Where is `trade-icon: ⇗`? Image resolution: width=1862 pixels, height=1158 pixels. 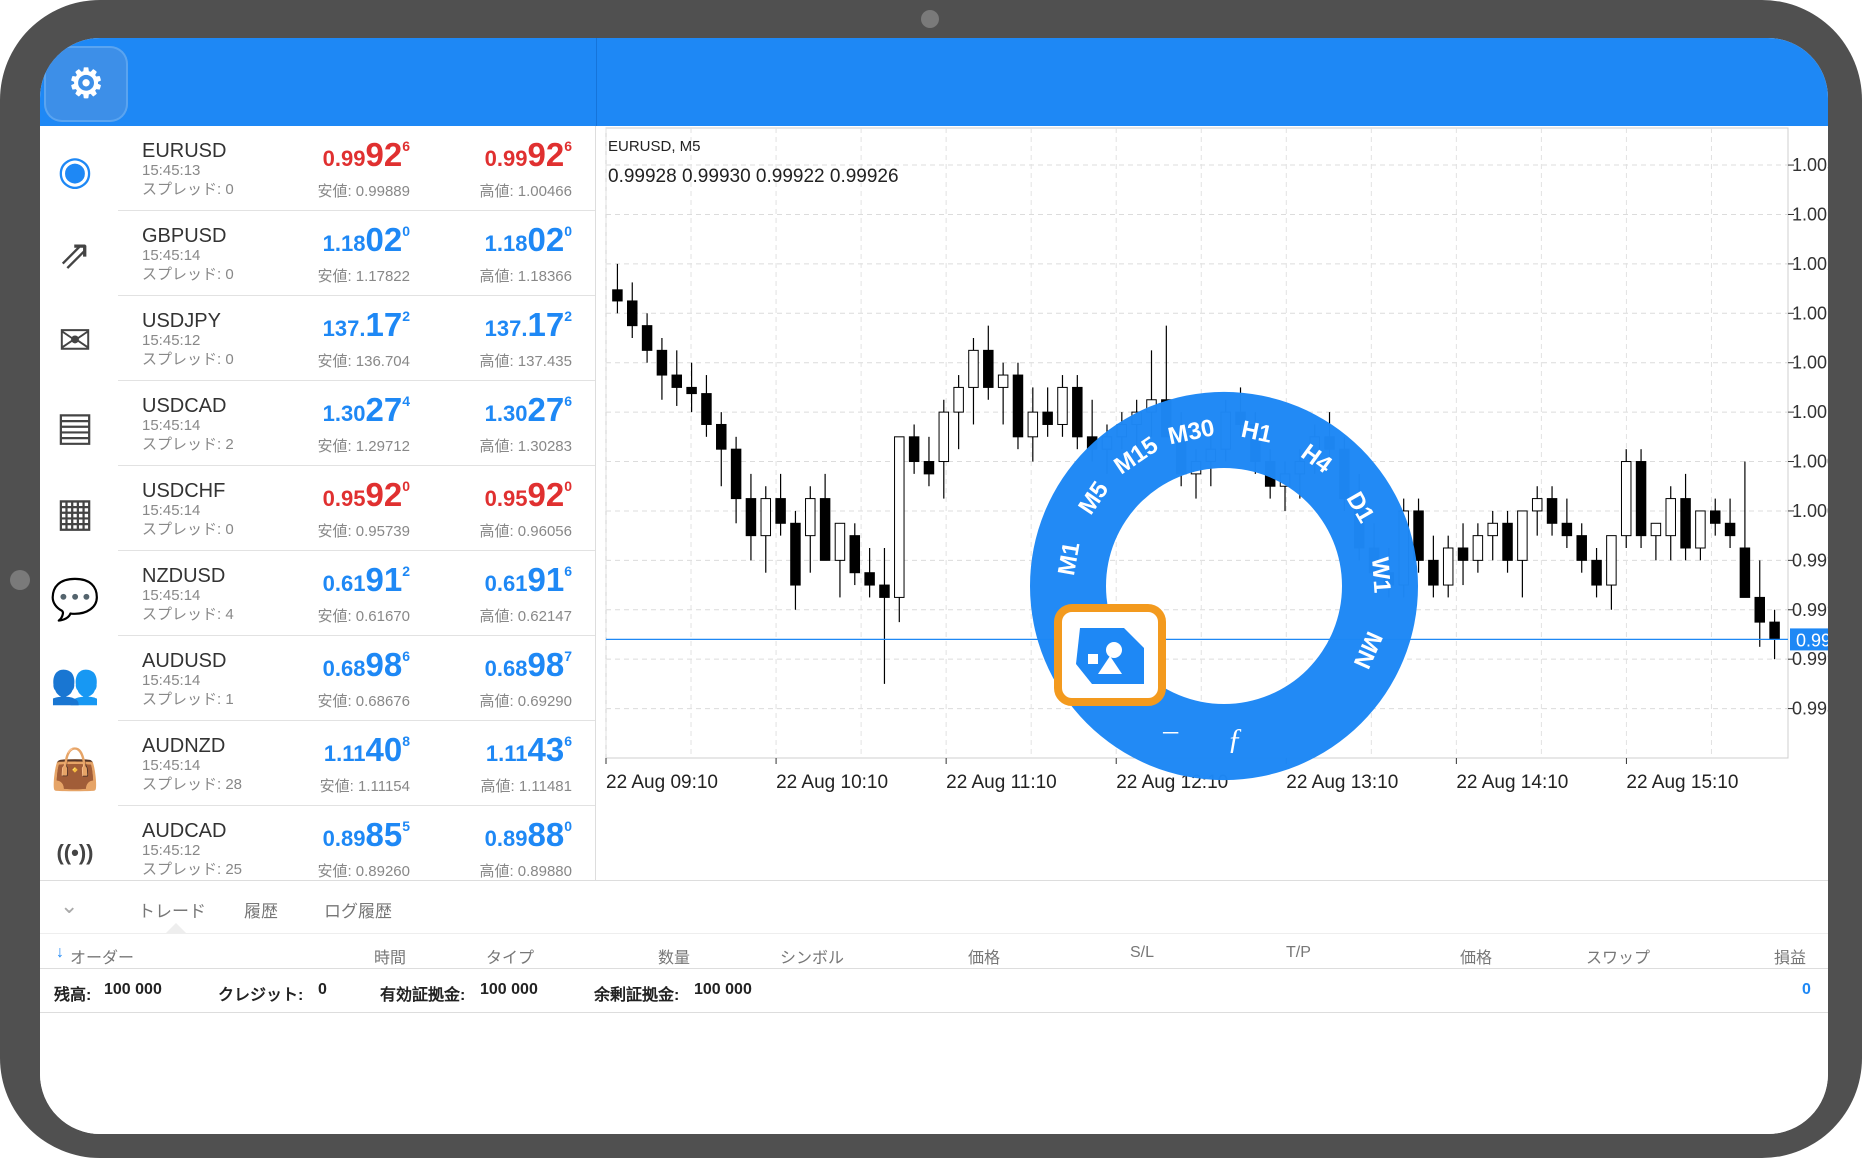 trade-icon: ⇗ is located at coordinates (75, 255).